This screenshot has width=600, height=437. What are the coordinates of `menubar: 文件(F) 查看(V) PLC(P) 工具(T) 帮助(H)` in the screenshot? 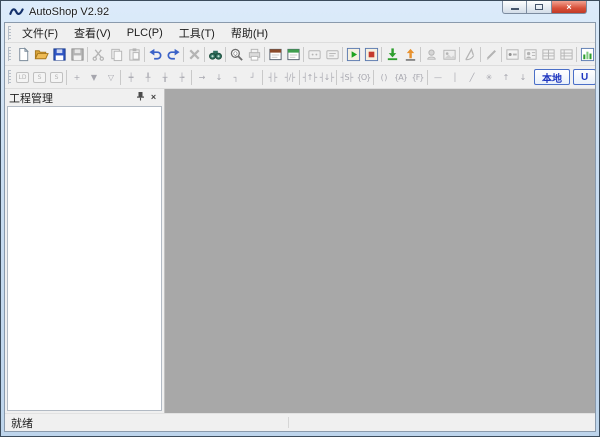 It's located at (300, 33).